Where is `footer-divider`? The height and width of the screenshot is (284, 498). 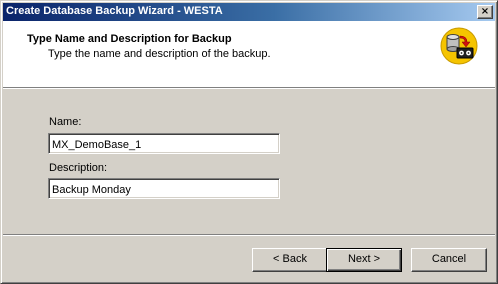
footer-divider is located at coordinates (249, 235).